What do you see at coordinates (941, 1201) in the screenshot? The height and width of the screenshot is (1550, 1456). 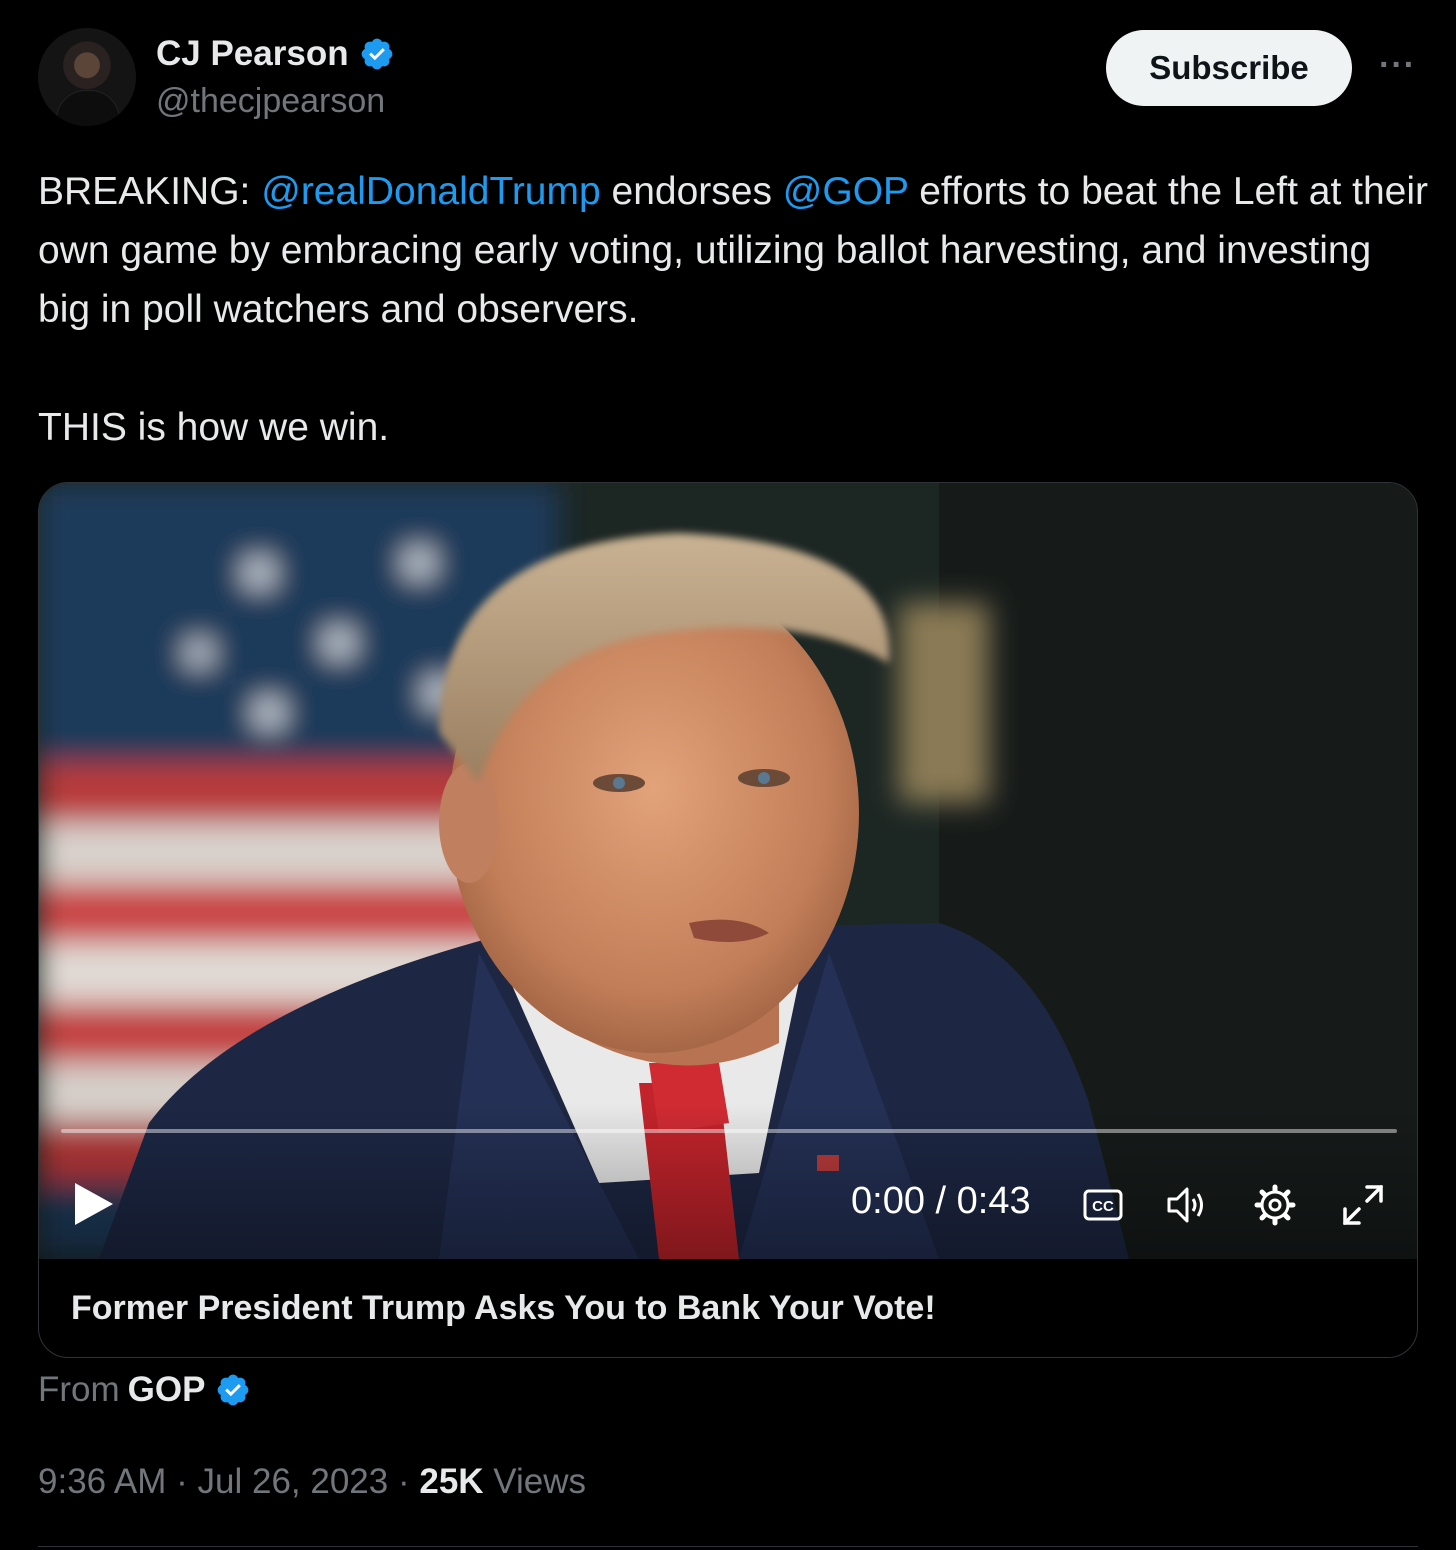 I see `video-time: 0:00 / 0:43` at bounding box center [941, 1201].